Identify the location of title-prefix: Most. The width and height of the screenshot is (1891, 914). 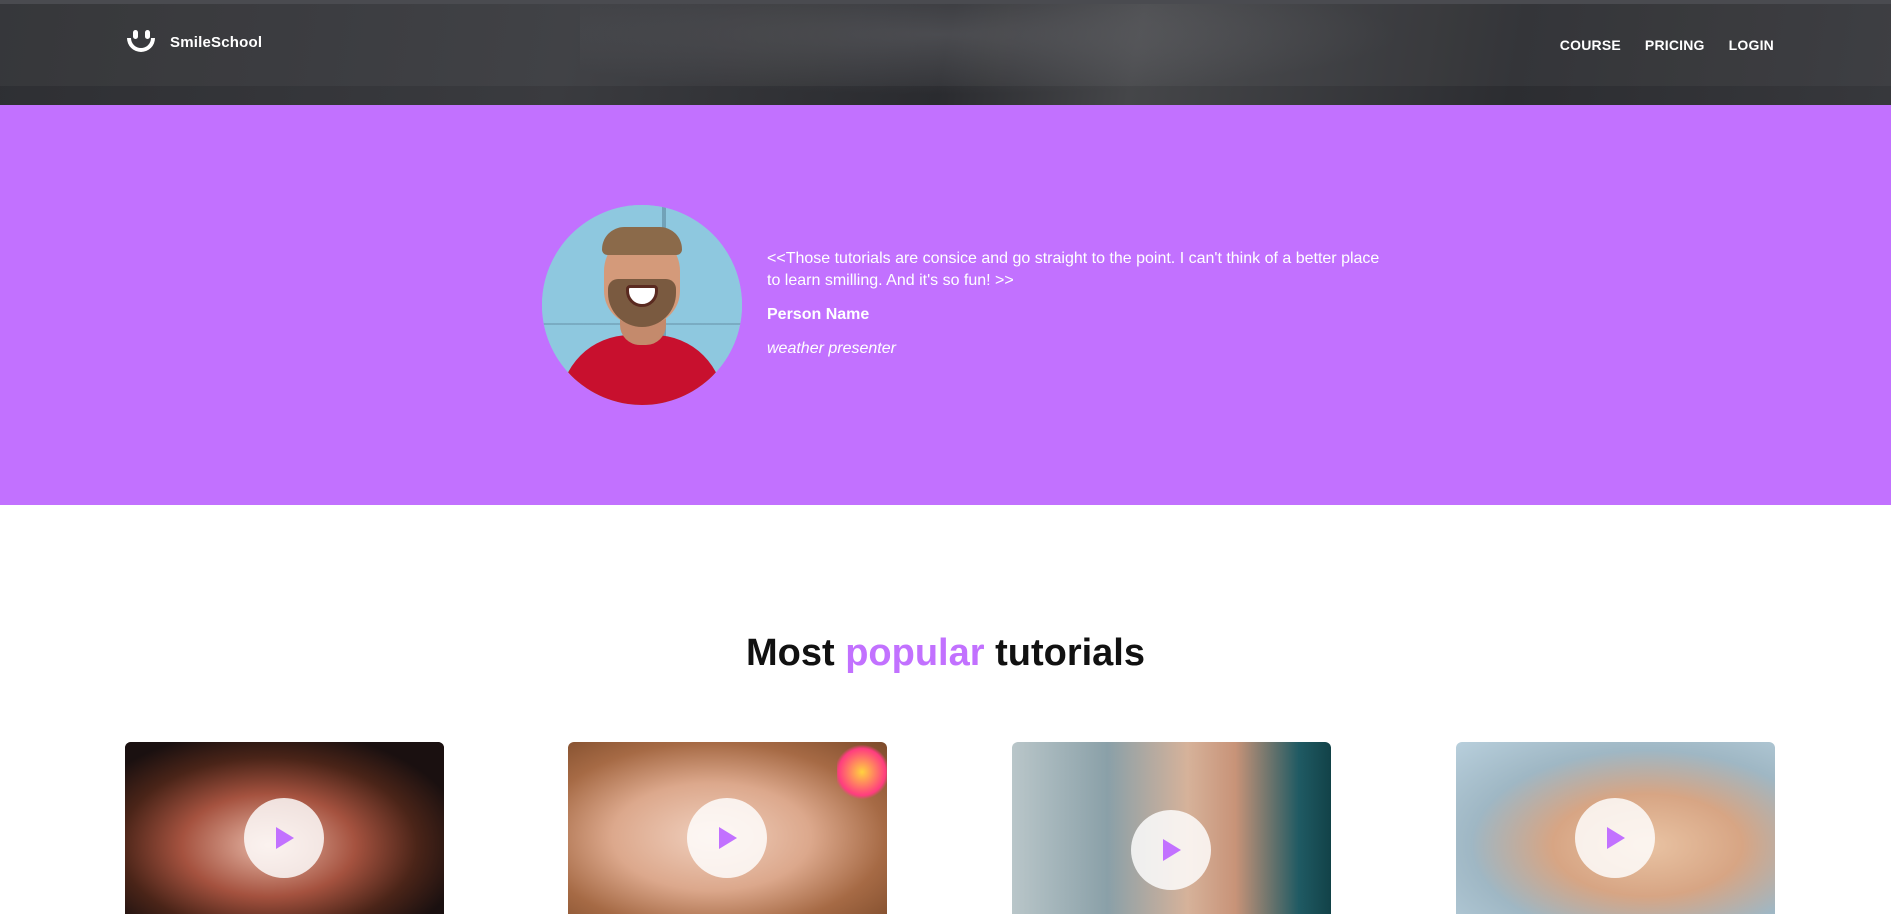
(790, 653).